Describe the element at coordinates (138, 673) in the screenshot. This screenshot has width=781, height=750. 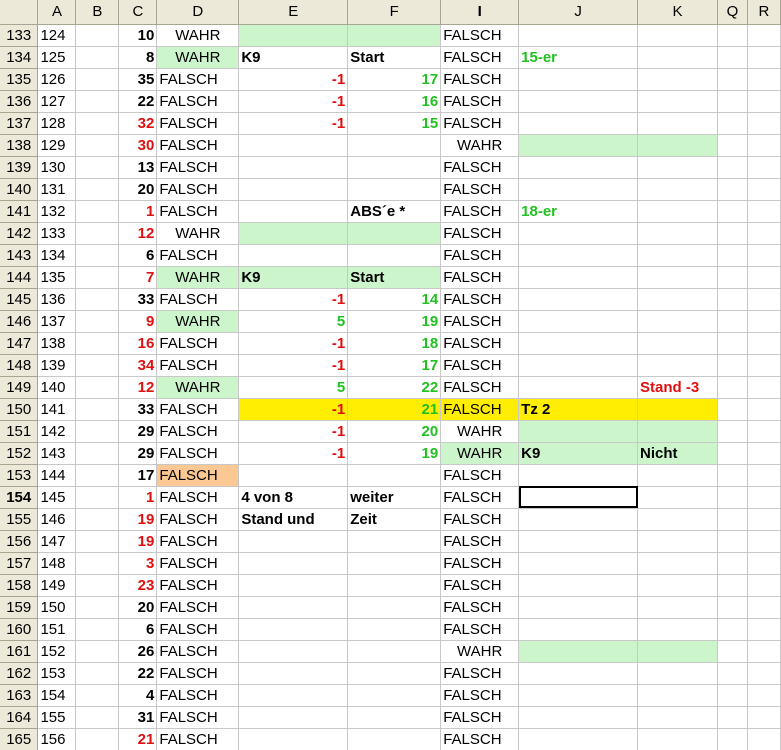
I see `cell-c: 22` at that location.